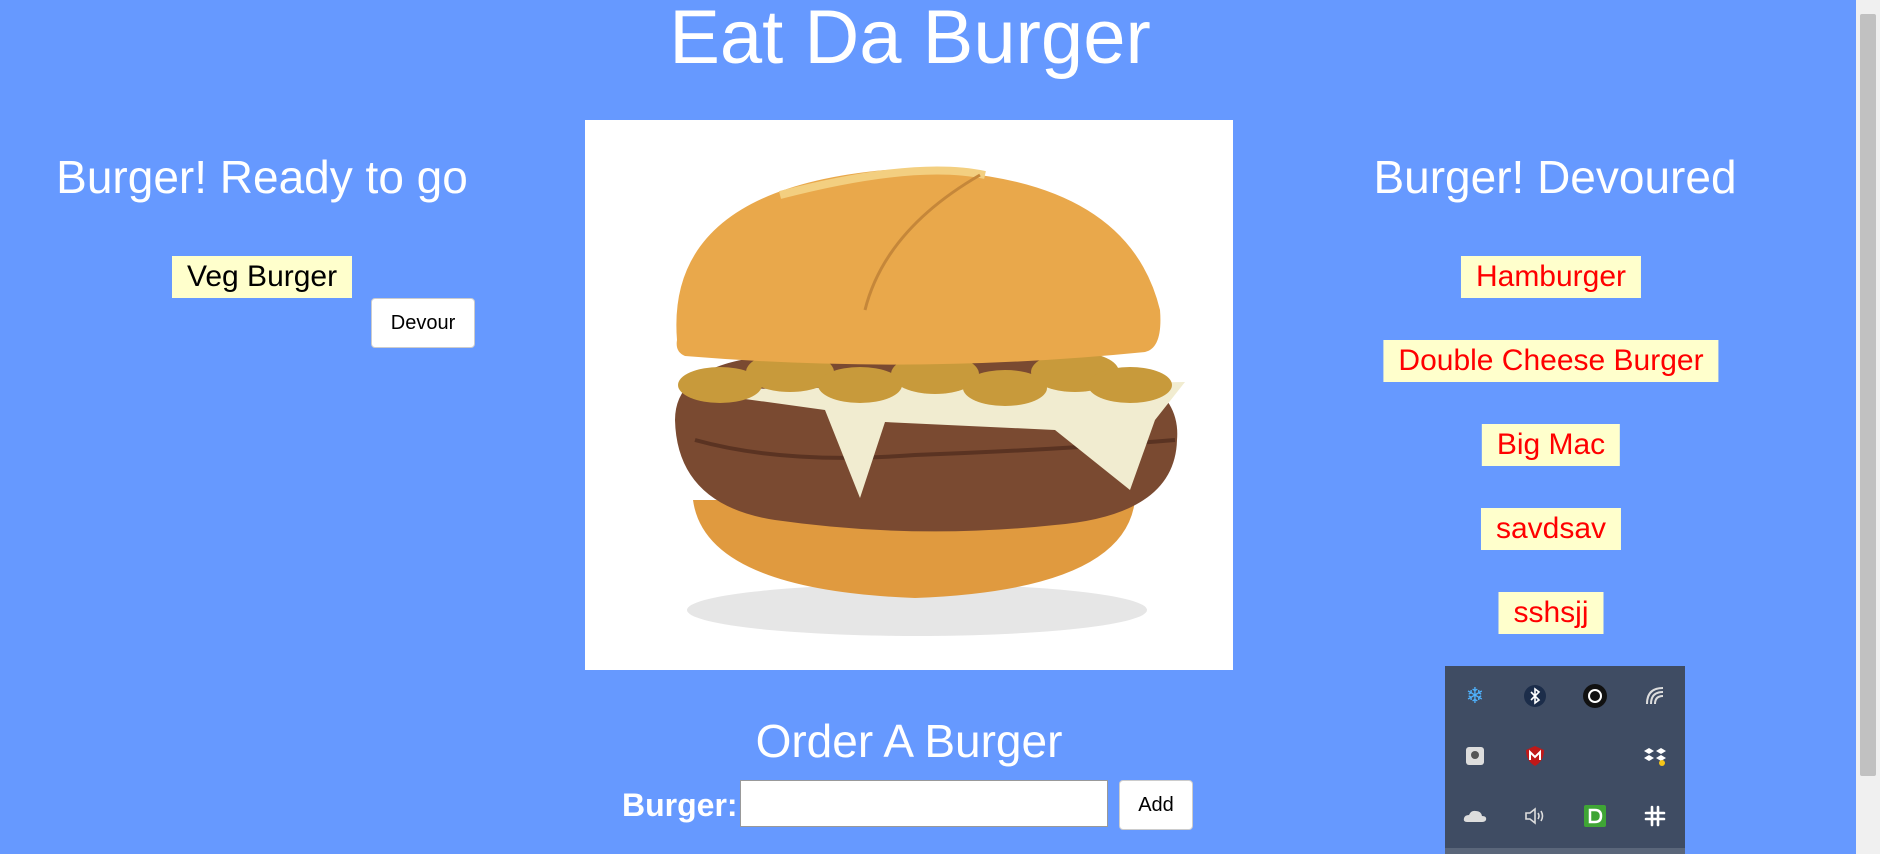 The height and width of the screenshot is (854, 1880). I want to click on burger-input, so click(924, 803).